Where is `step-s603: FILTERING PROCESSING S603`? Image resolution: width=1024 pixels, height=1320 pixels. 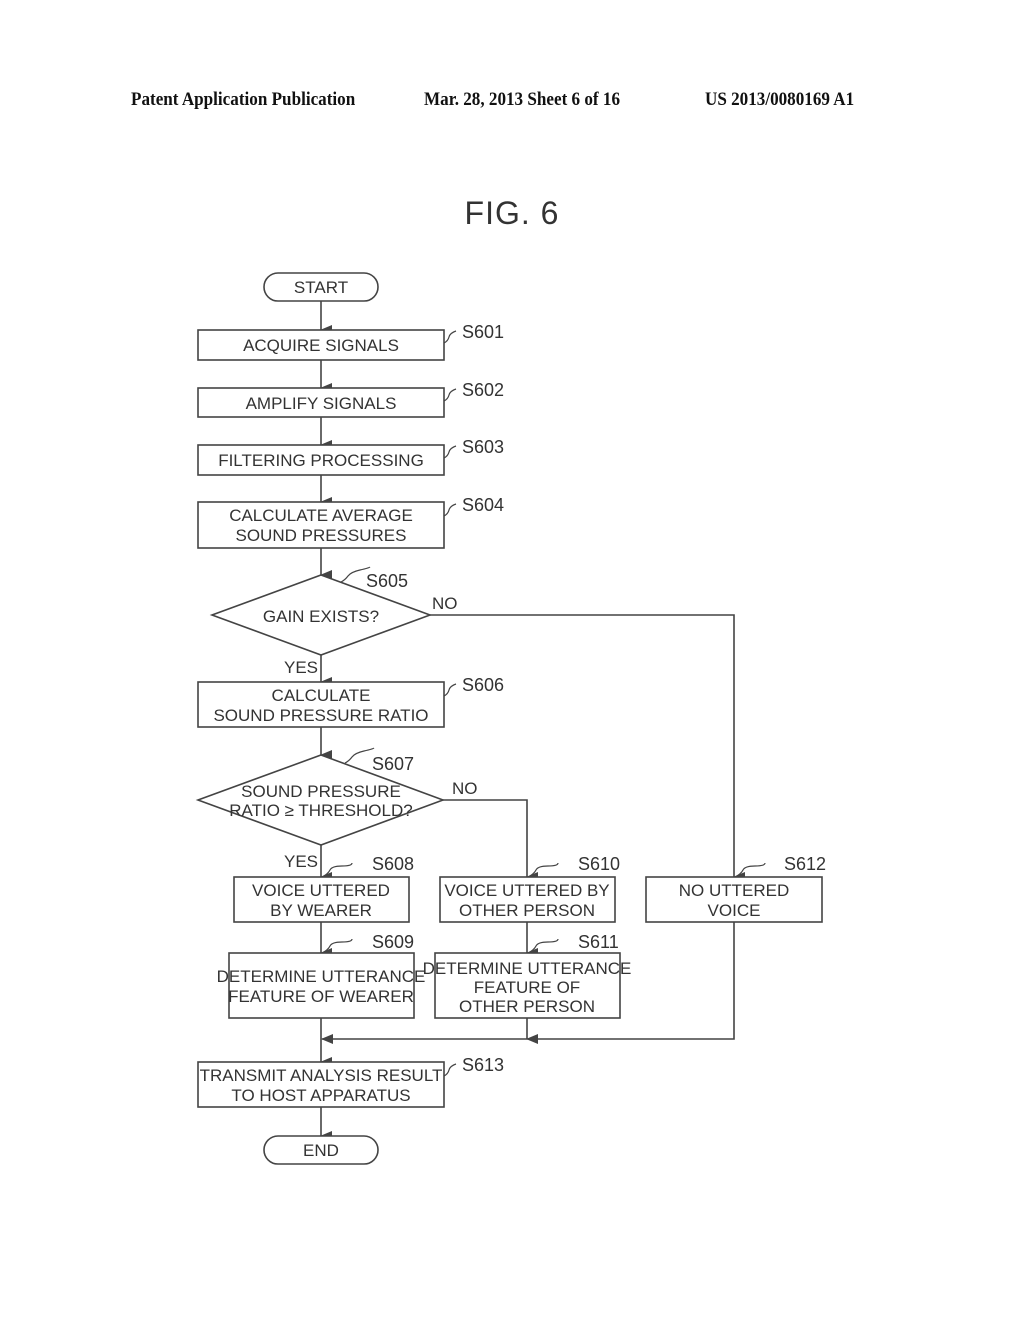
step-s603: FILTERING PROCESSING S603 is located at coordinates (350, 456).